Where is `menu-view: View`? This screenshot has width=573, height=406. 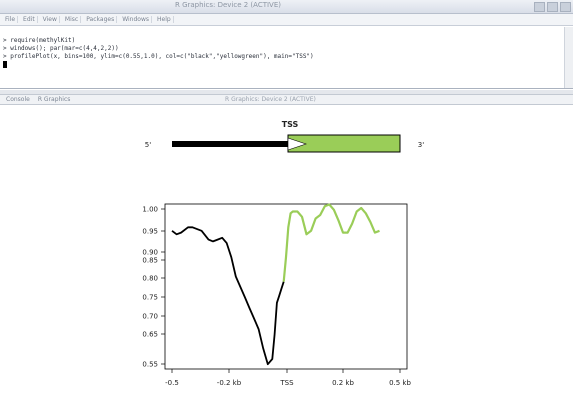
menu-view: View is located at coordinates (50, 19).